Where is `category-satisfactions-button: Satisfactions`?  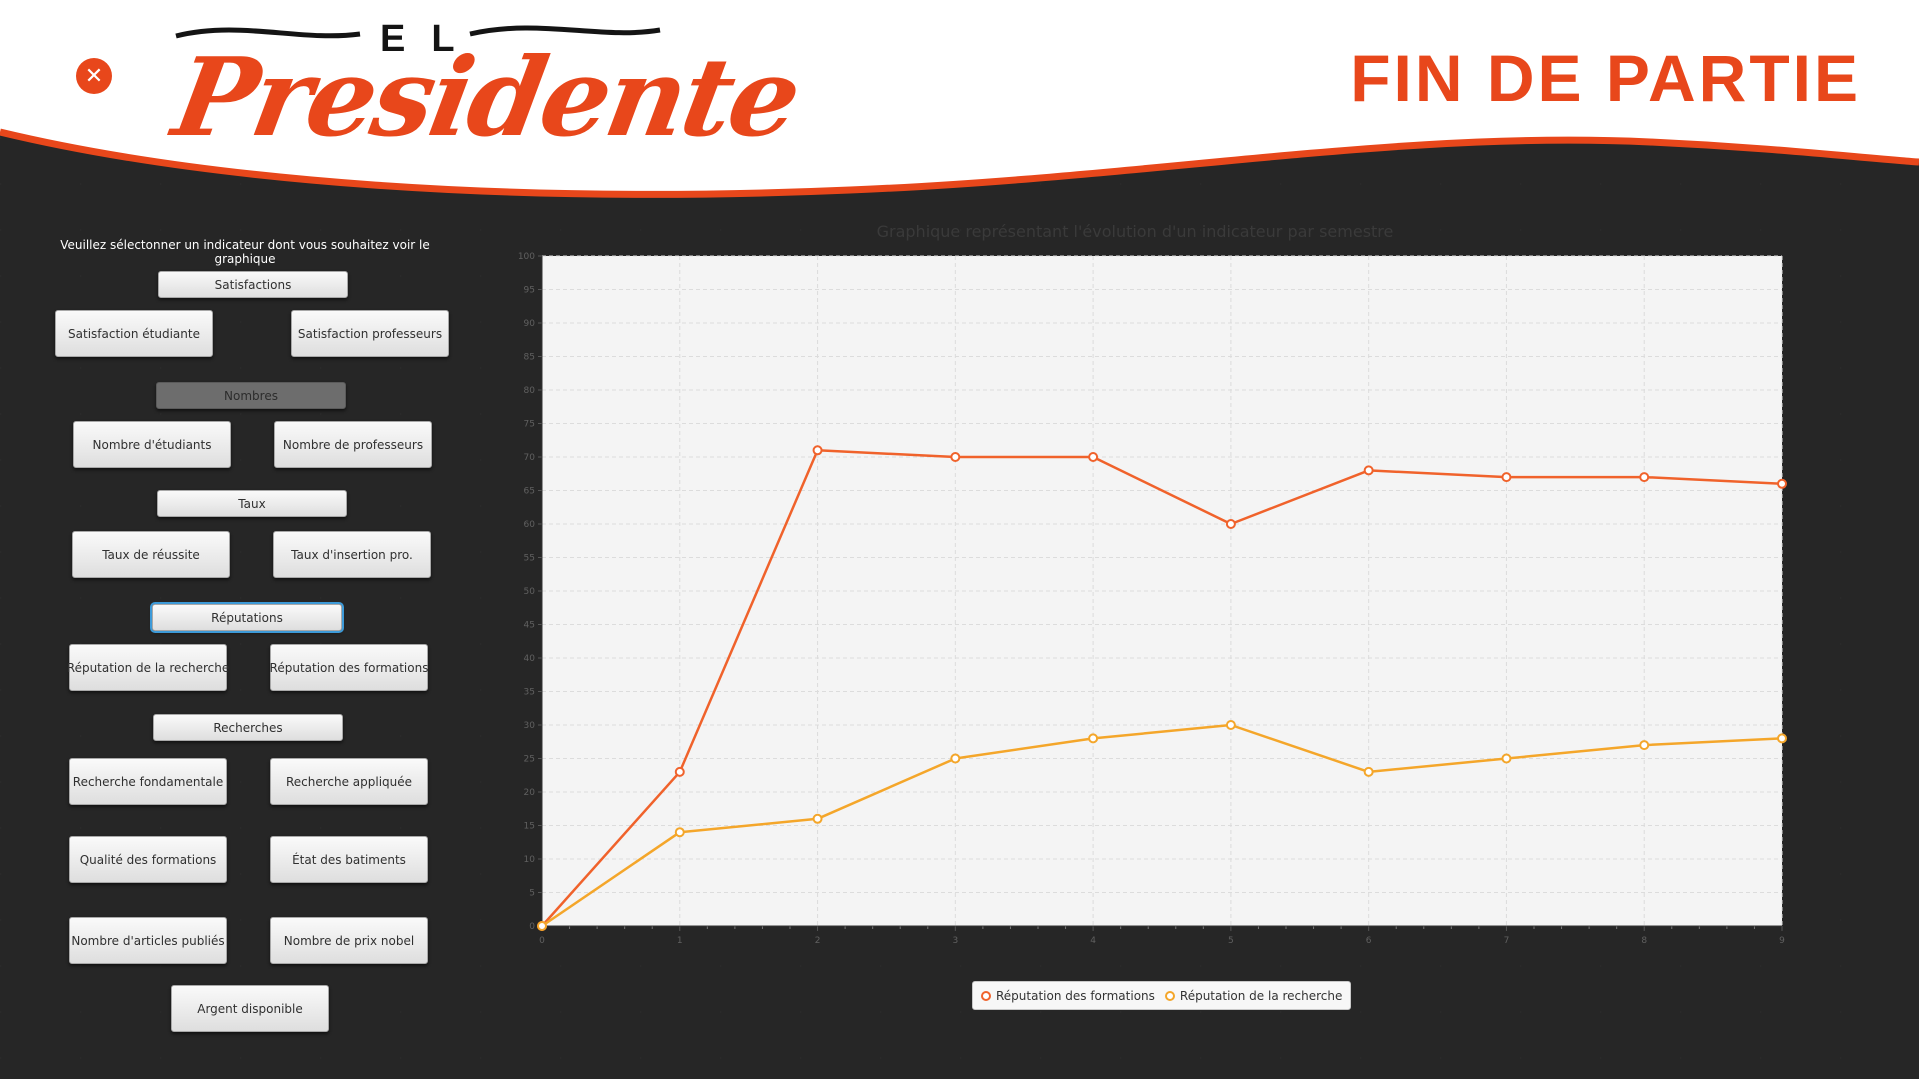 category-satisfactions-button: Satisfactions is located at coordinates (253, 284).